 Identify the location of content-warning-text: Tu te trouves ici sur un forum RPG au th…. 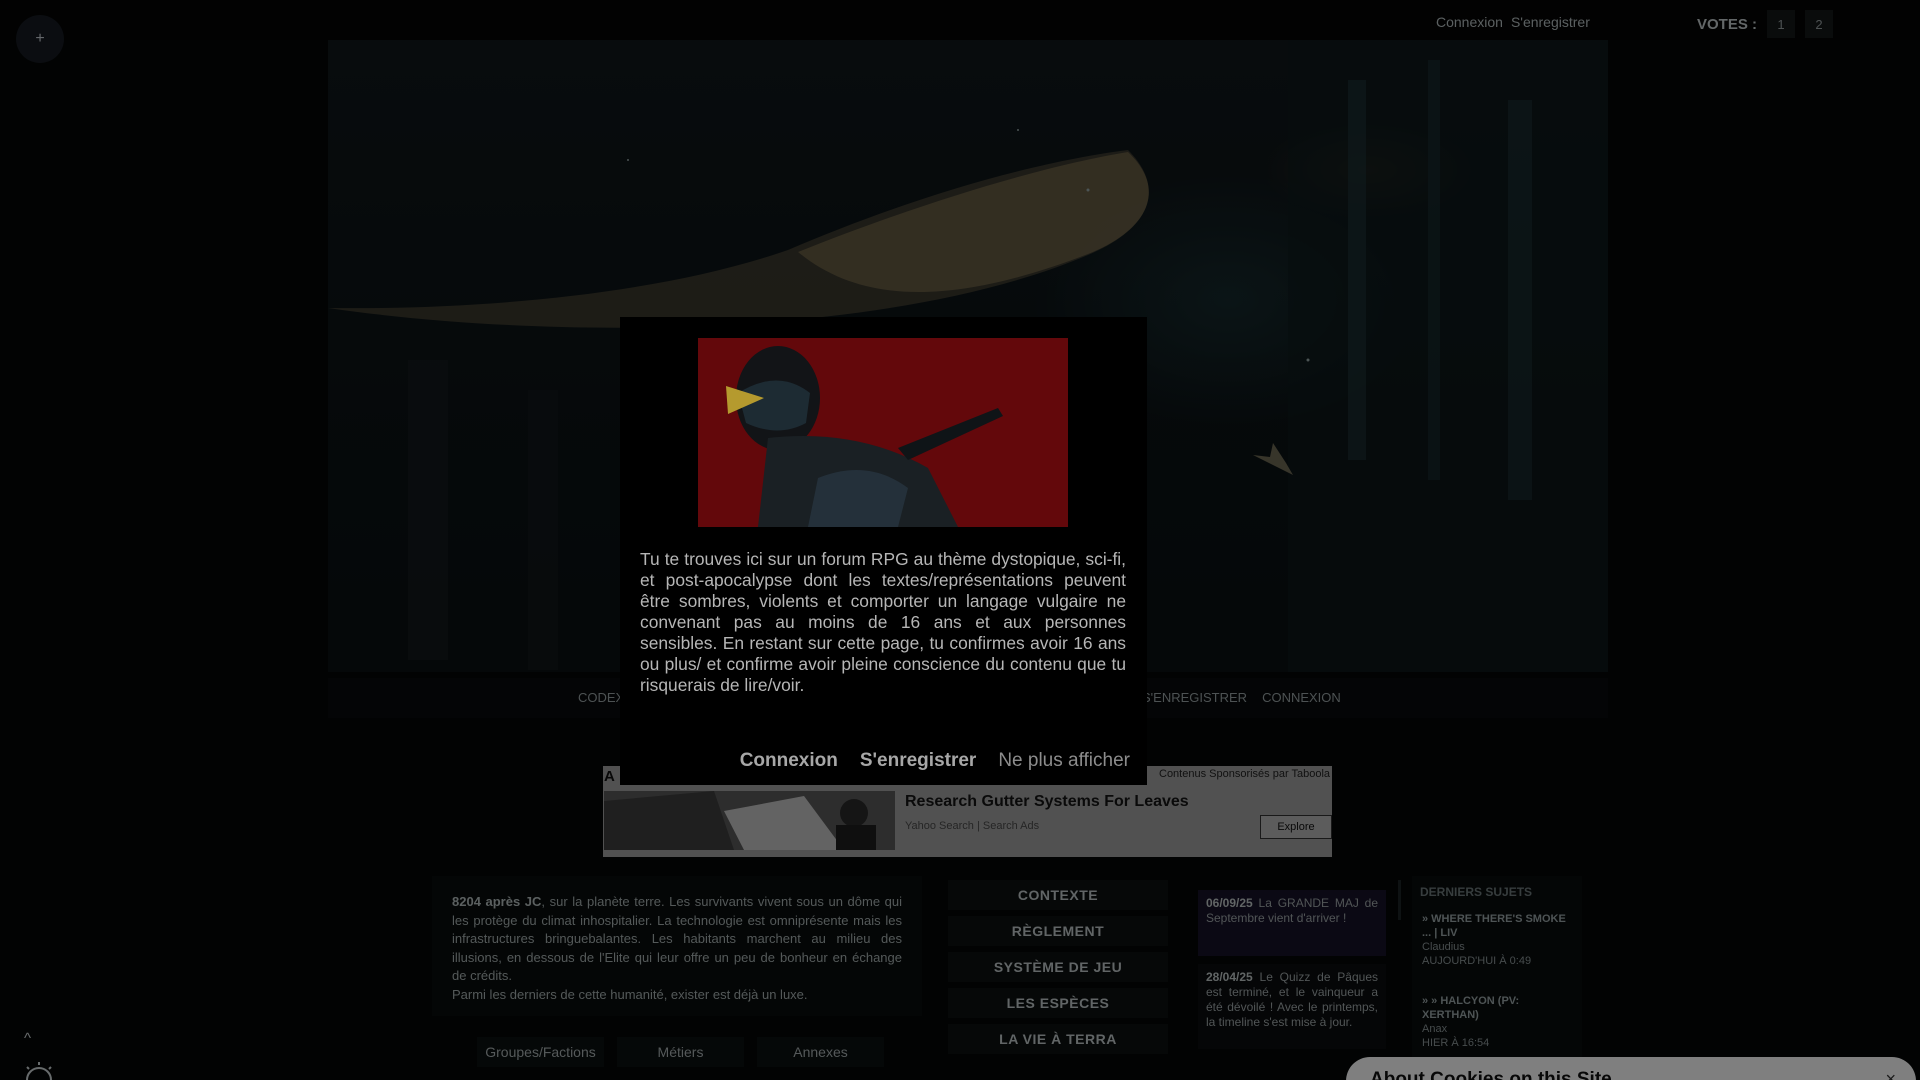
(883, 622).